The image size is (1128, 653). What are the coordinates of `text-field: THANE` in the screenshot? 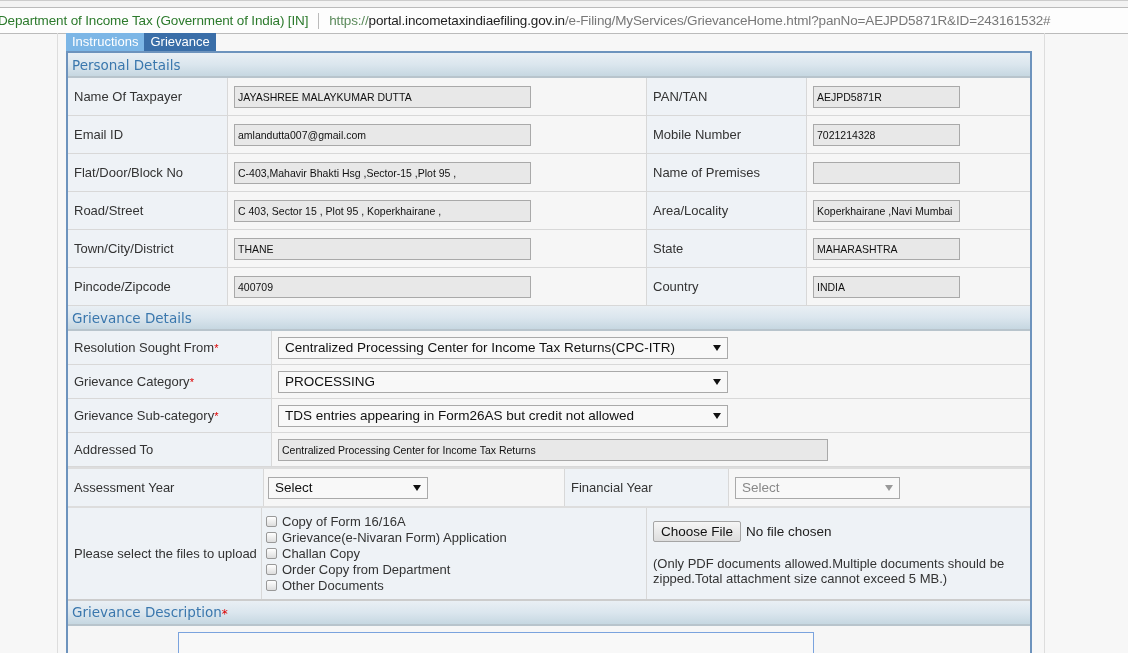 It's located at (382, 248).